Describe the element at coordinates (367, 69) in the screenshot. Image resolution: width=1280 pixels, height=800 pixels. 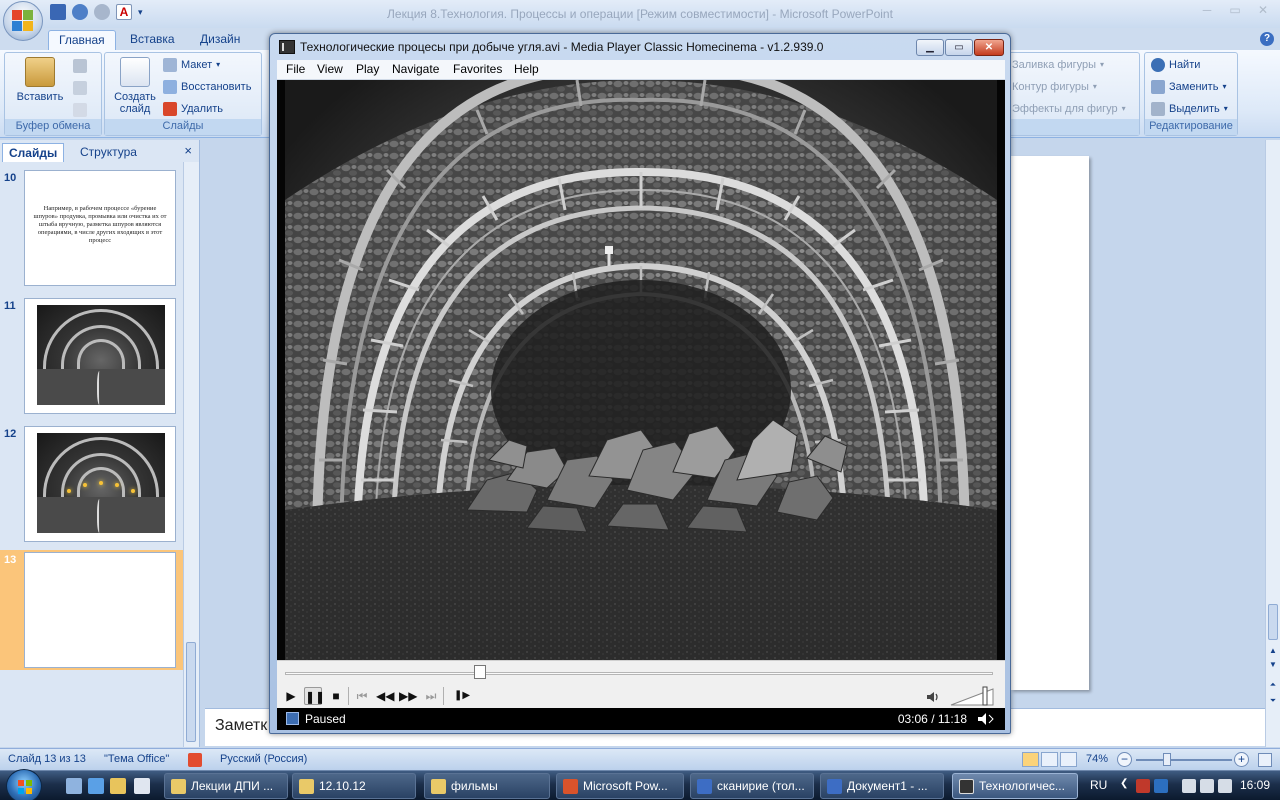
I see `menu-play: Play` at that location.